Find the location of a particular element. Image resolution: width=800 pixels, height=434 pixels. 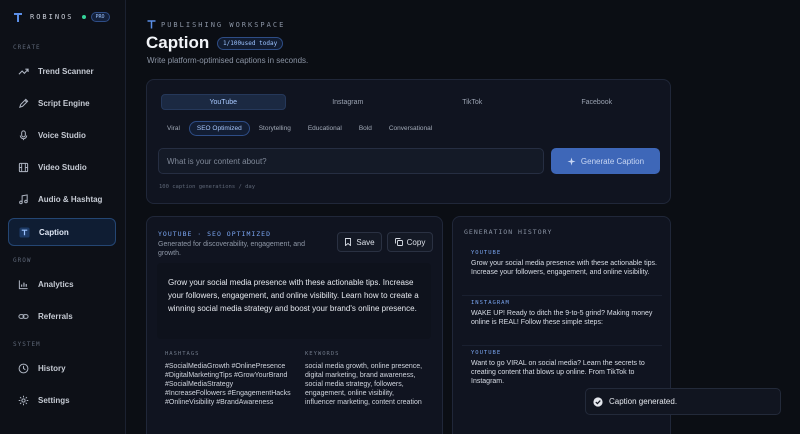

sidebar-item-label: Video Studio is located at coordinates (62, 167).